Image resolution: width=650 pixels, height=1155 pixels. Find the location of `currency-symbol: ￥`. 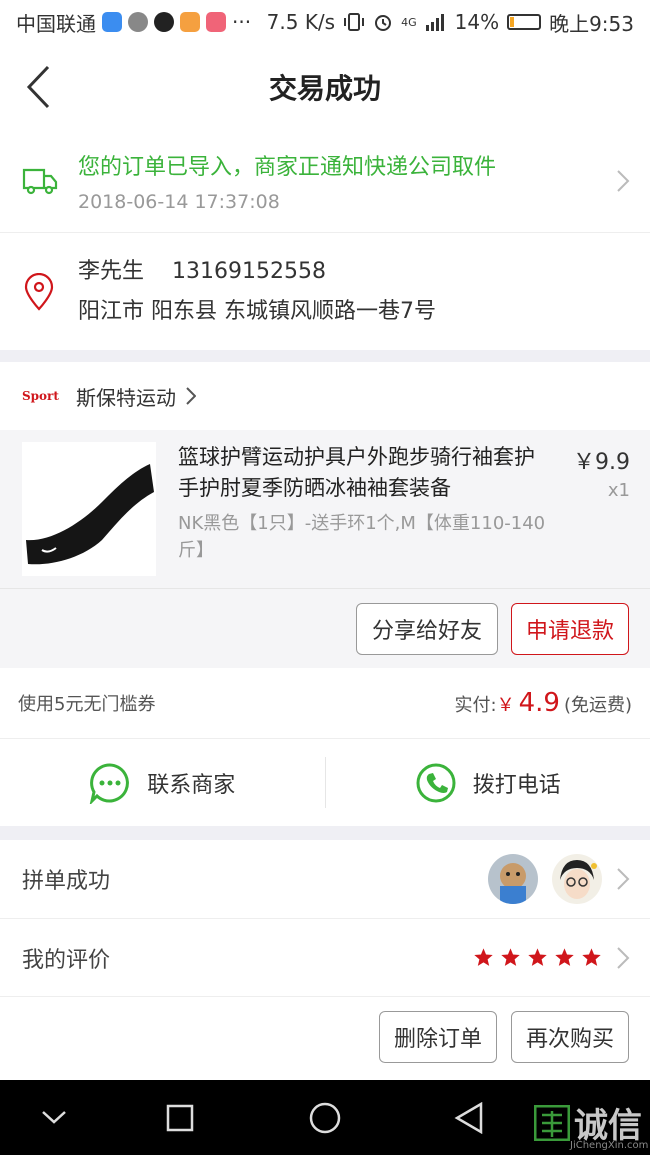

currency-symbol: ￥ is located at coordinates (505, 705).